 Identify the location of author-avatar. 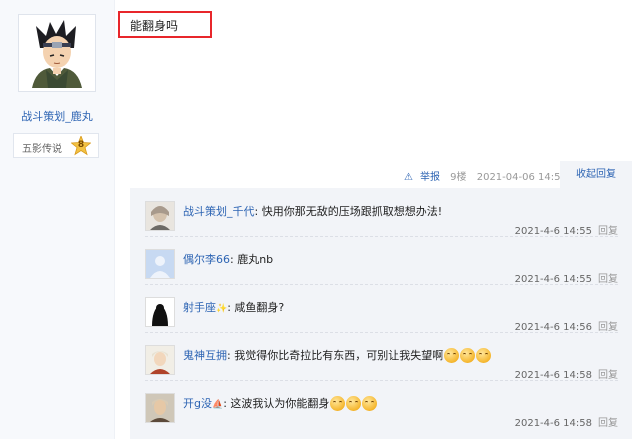
(57, 53).